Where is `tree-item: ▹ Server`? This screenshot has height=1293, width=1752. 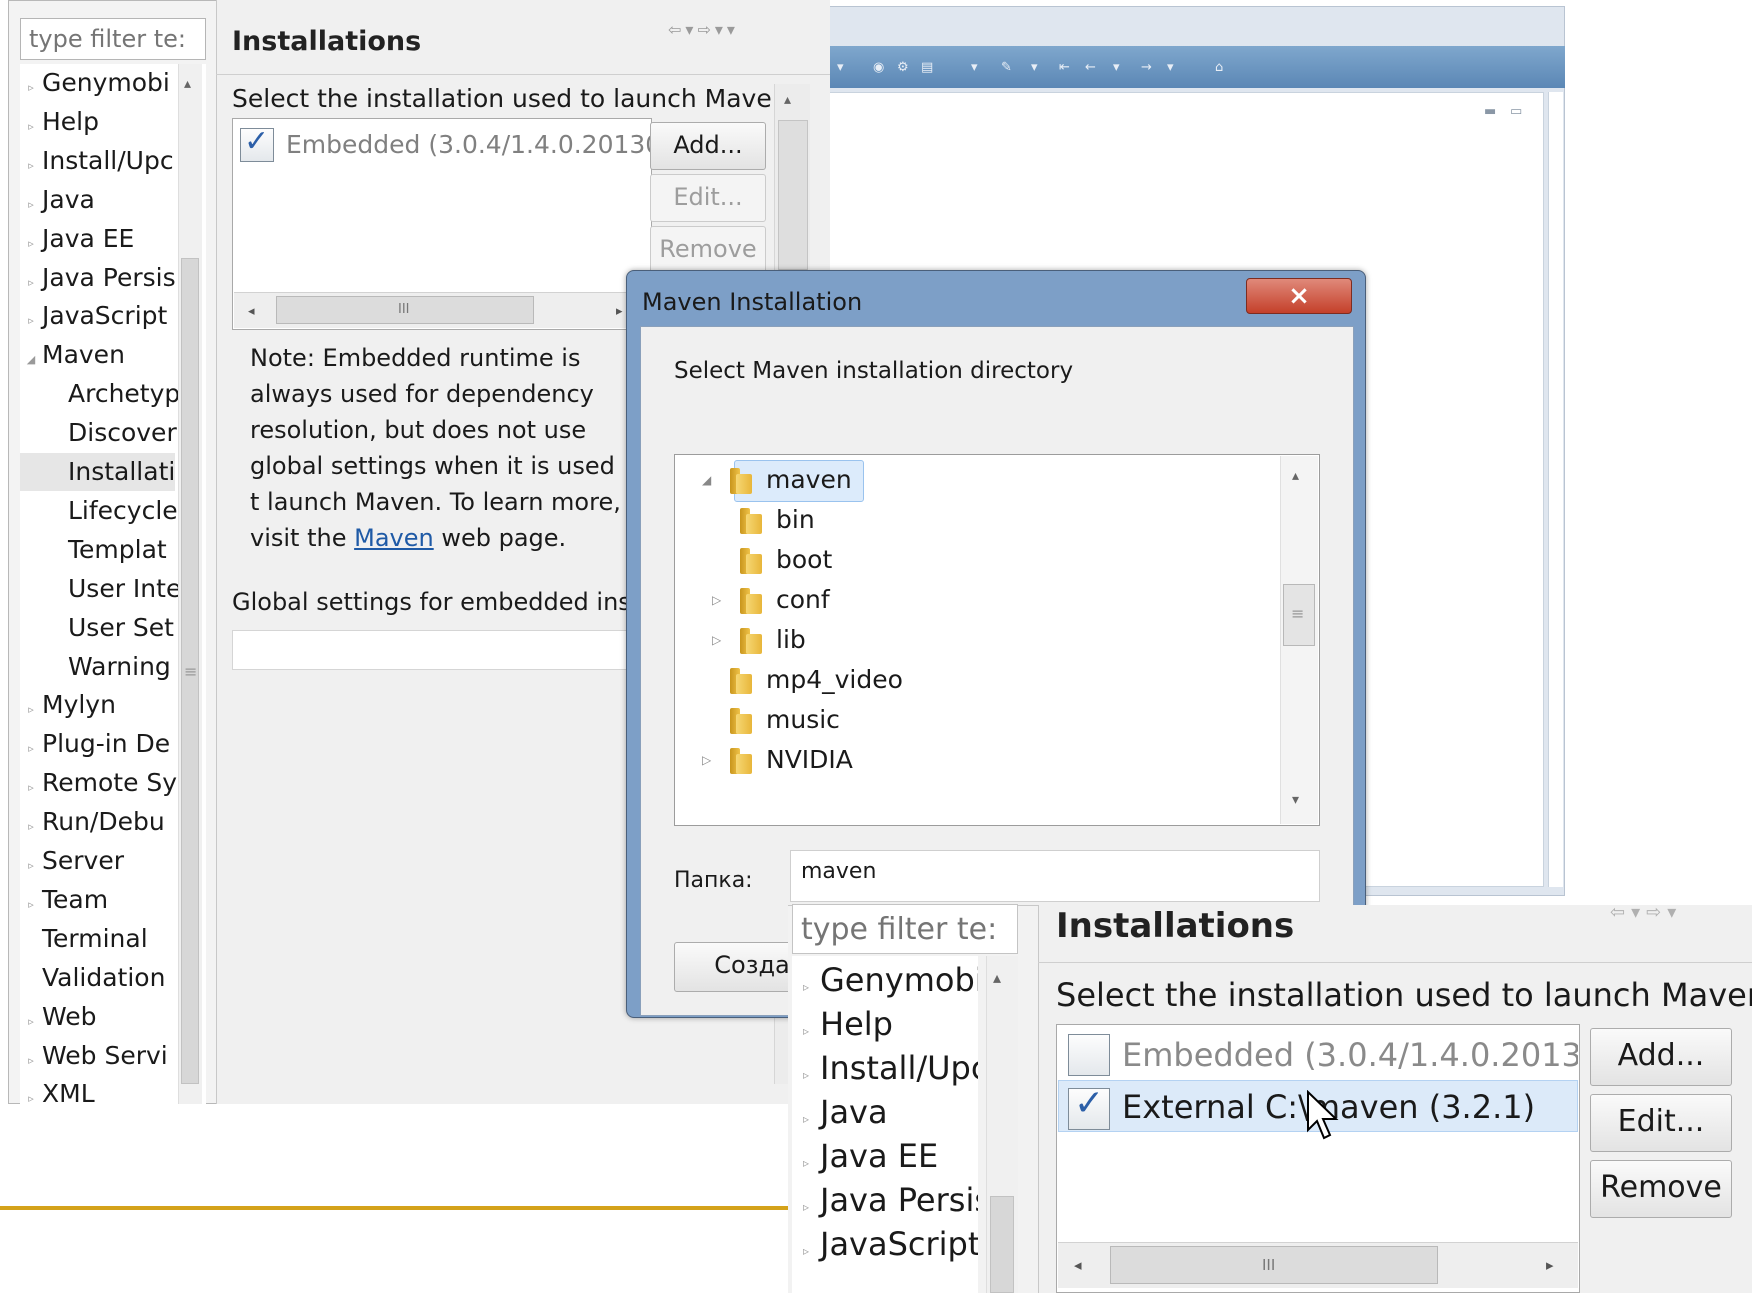
tree-item: ▹ Server is located at coordinates (72, 861).